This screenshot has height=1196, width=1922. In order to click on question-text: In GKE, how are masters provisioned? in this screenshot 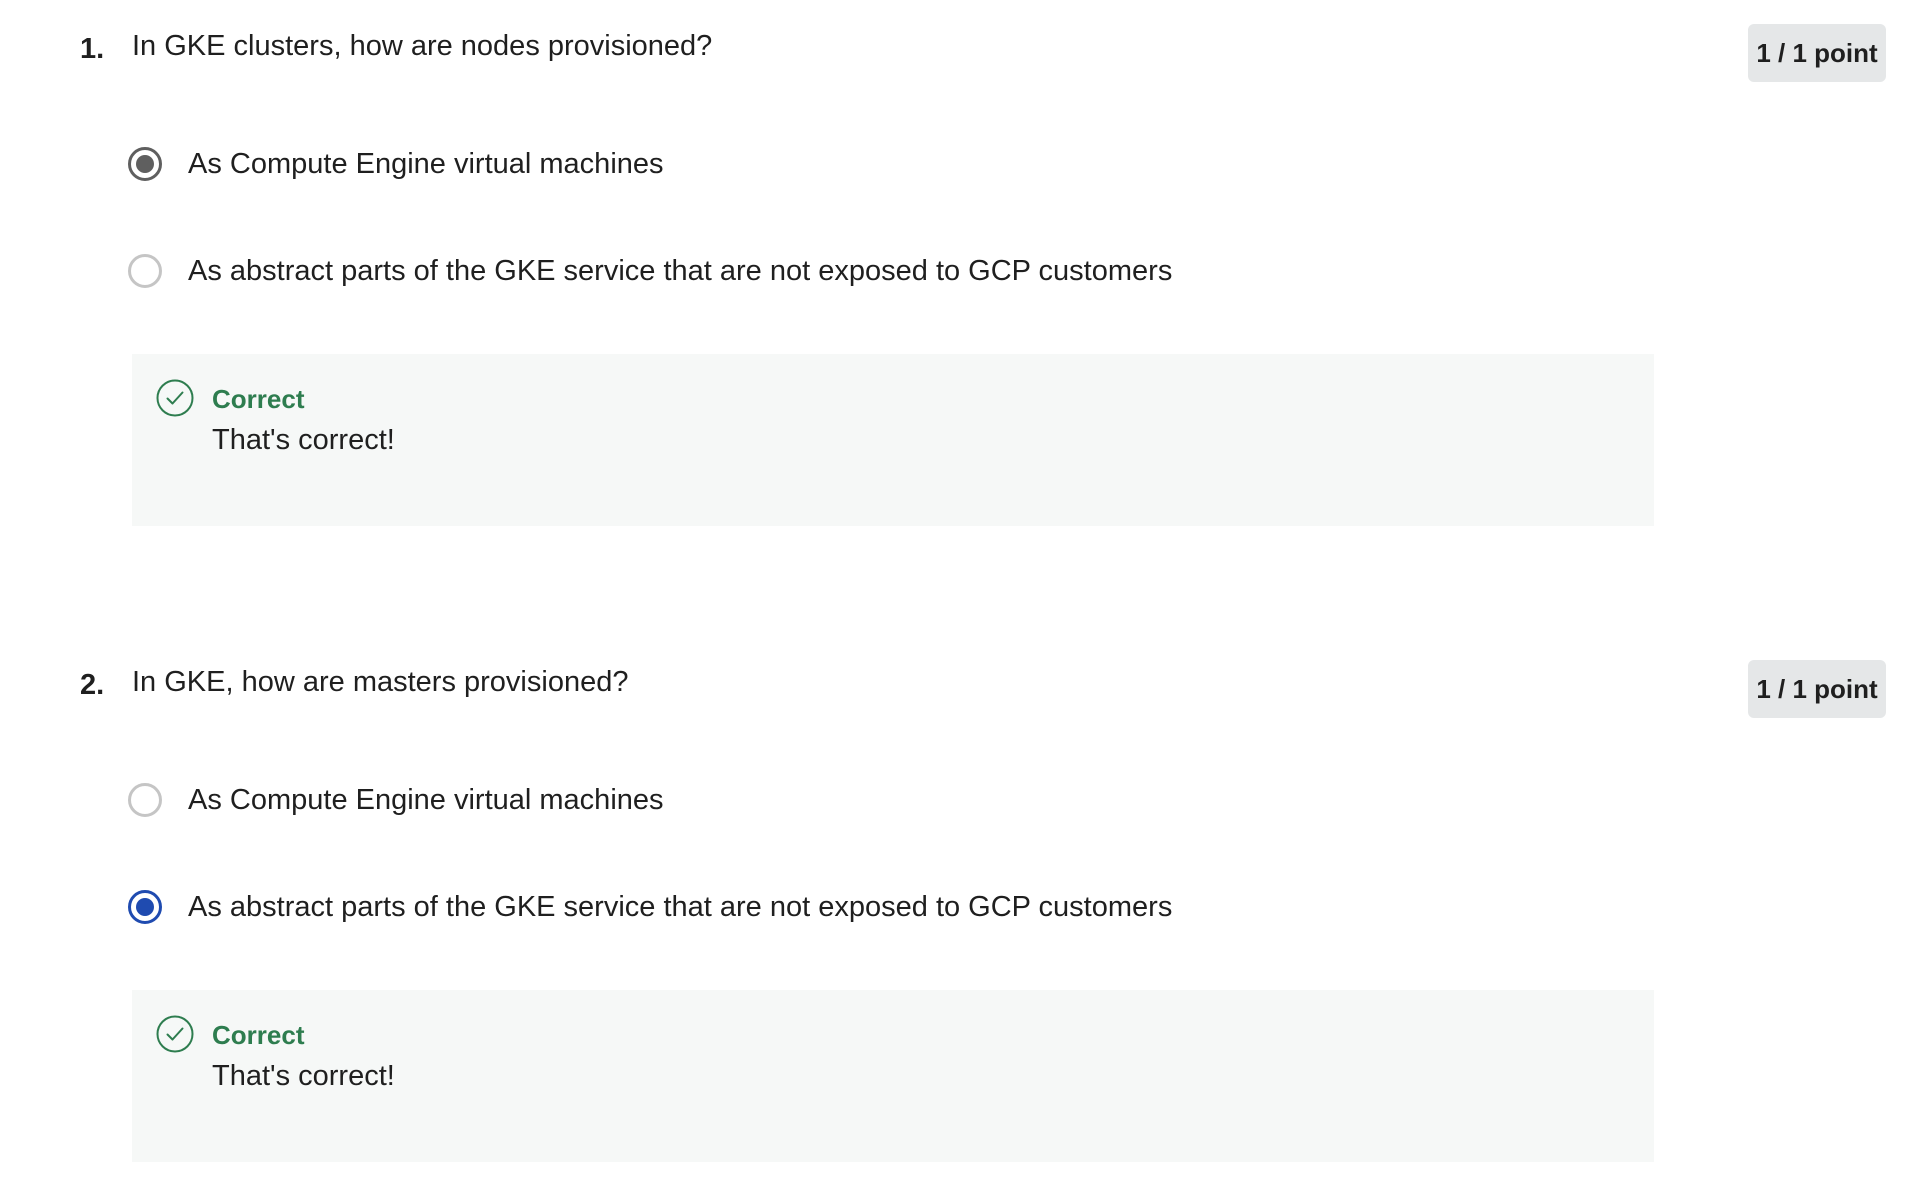, I will do `click(380, 682)`.